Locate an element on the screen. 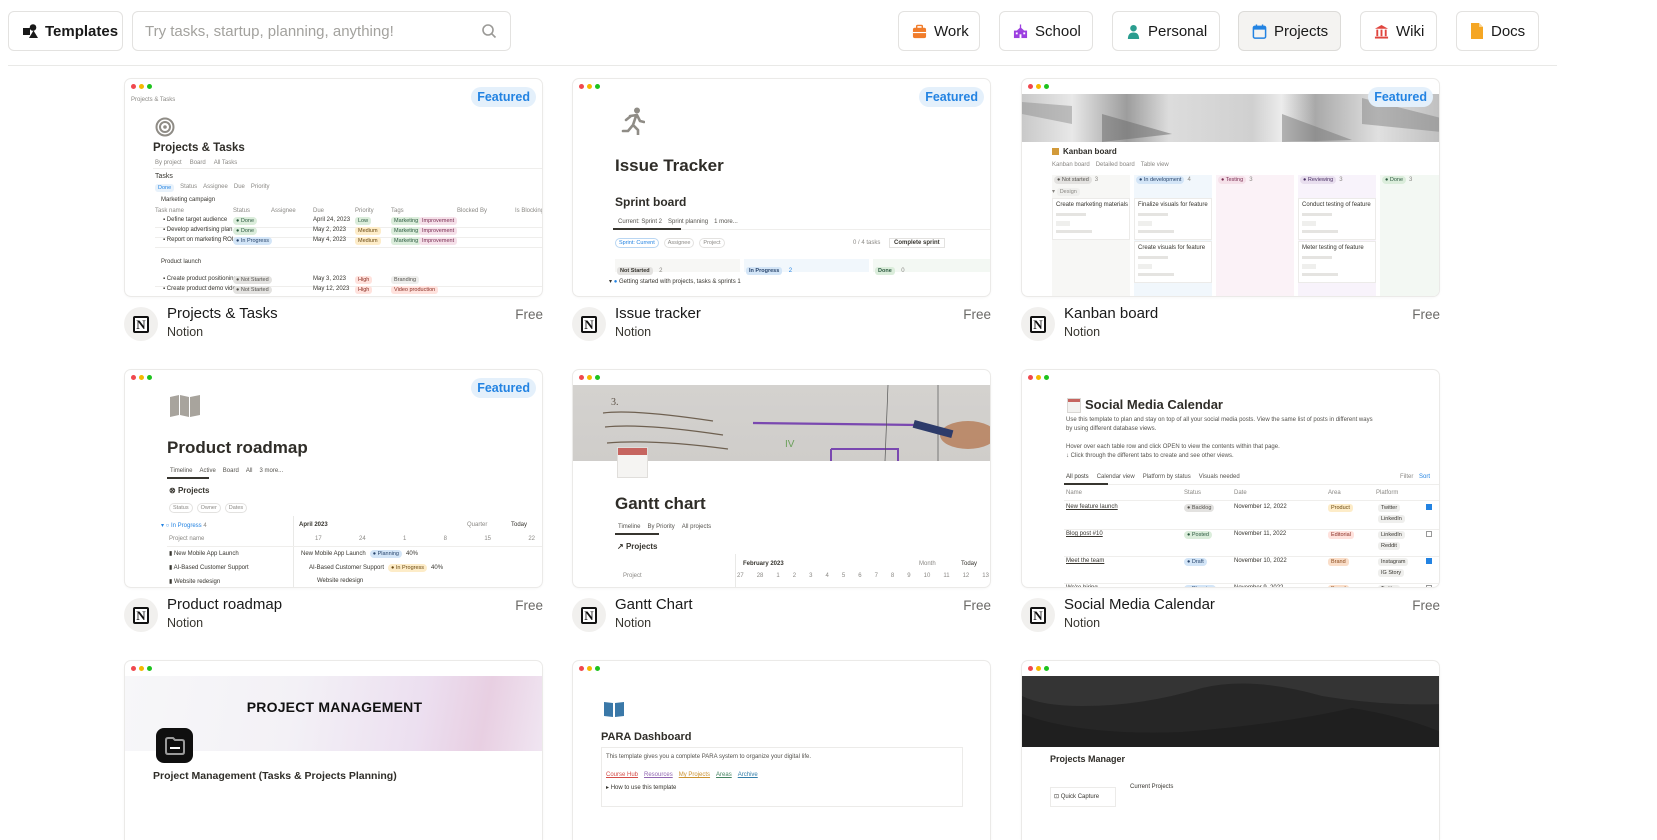 This screenshot has width=1657, height=840. platform-pill: LinkedIn is located at coordinates (1391, 519).